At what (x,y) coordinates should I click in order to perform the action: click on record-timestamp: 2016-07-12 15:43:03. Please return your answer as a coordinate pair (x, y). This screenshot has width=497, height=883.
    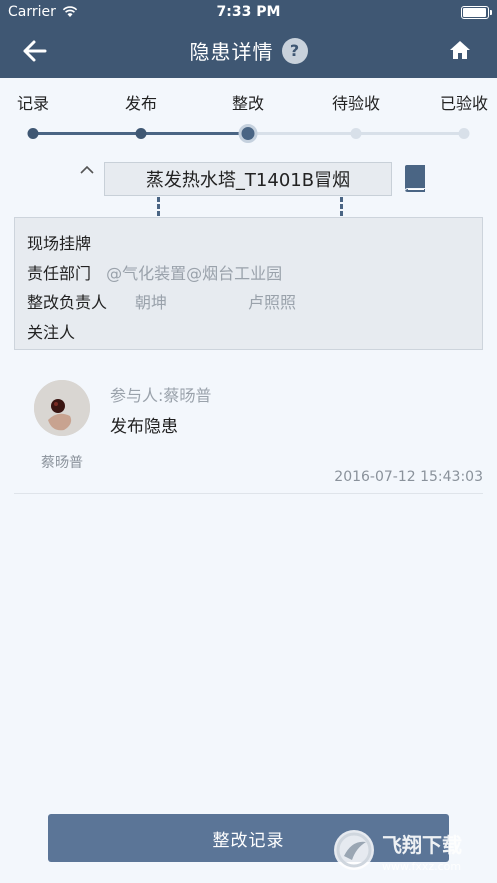
    Looking at the image, I should click on (408, 477).